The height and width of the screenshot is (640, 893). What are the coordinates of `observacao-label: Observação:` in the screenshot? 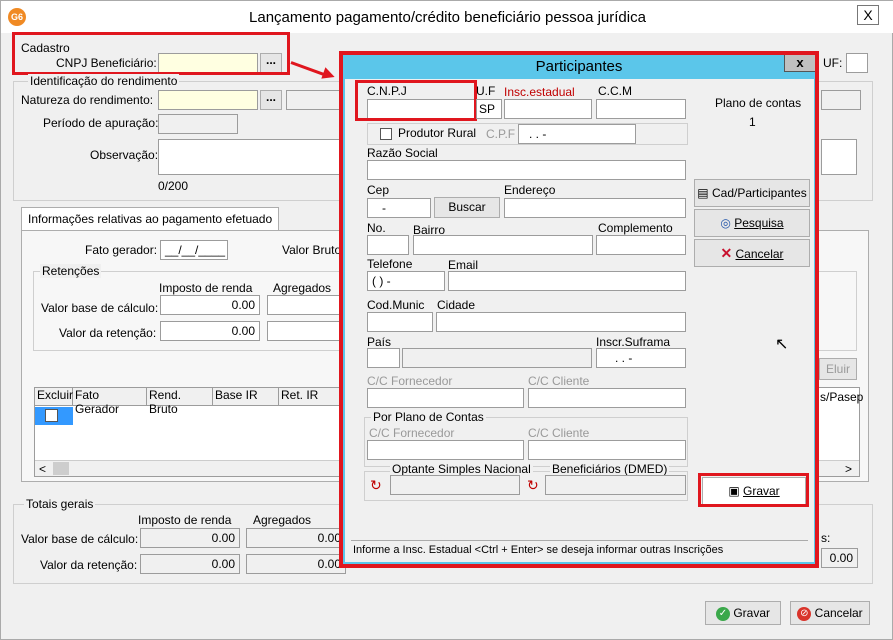 It's located at (124, 155).